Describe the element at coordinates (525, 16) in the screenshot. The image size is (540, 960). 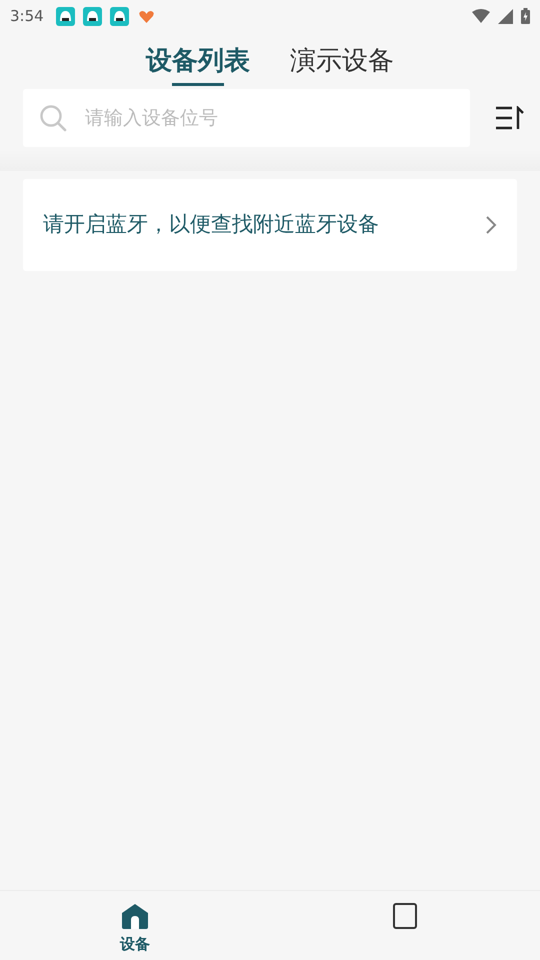
I see `battery-icon` at that location.